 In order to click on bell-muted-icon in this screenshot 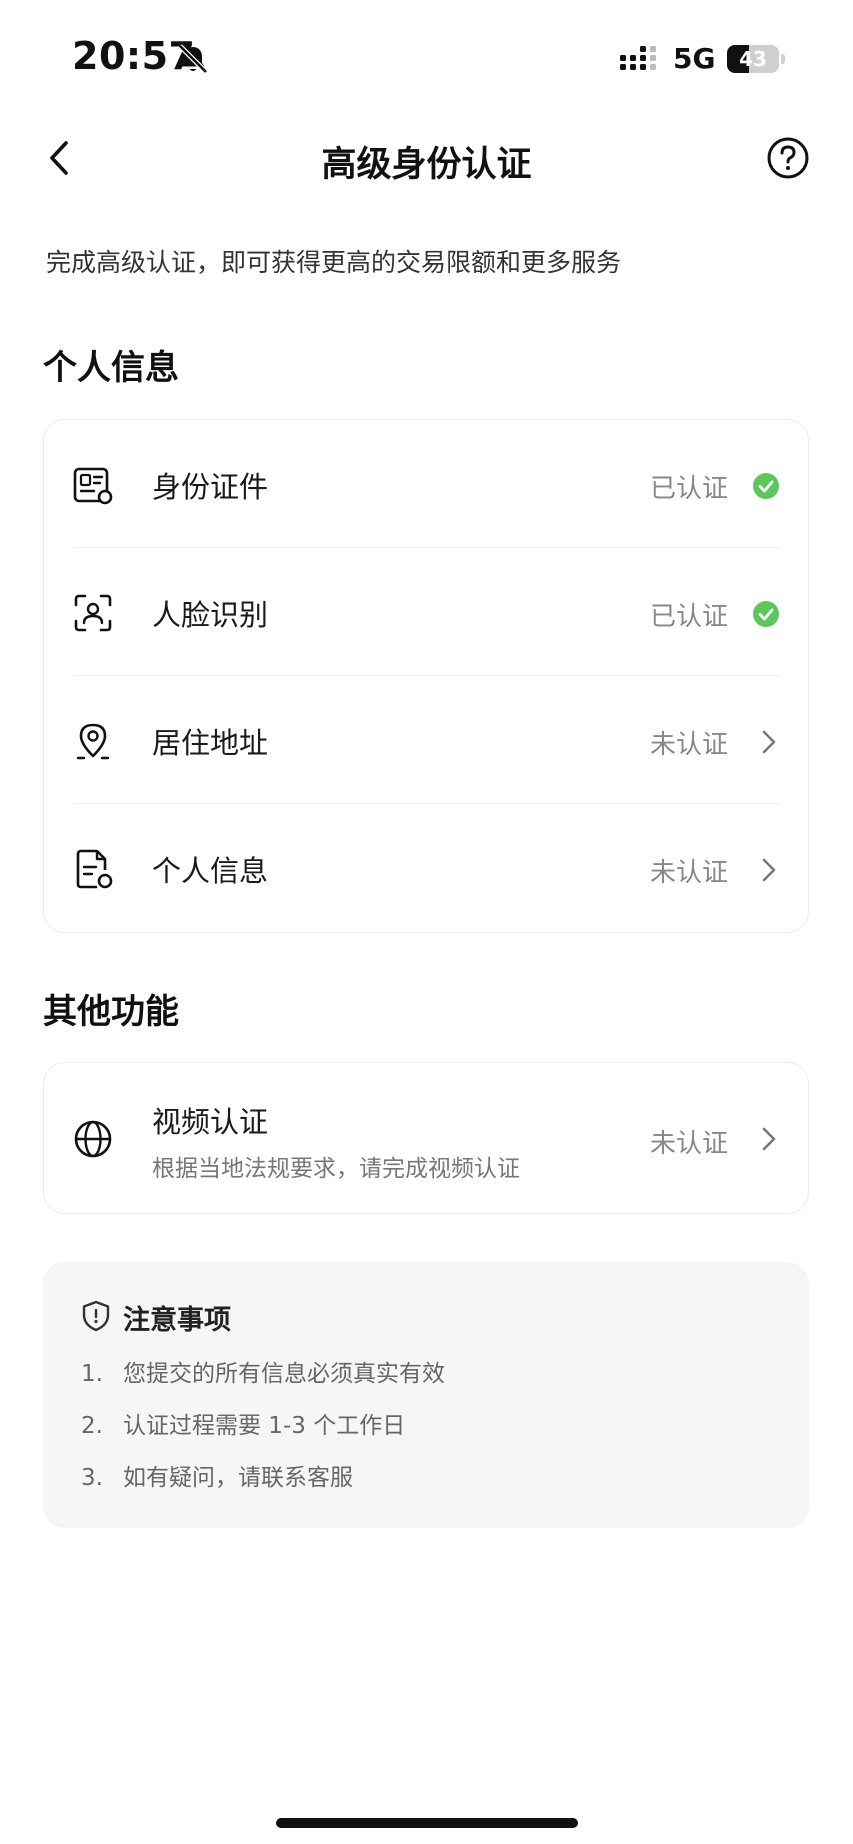, I will do `click(193, 59)`.